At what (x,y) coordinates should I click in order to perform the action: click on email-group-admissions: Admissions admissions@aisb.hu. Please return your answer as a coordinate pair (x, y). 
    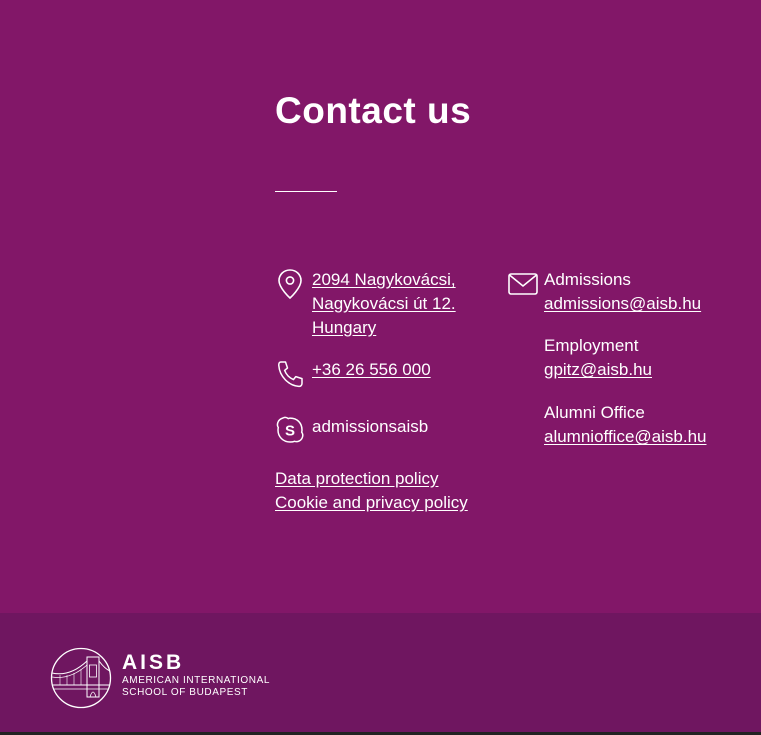
    Looking at the image, I should click on (622, 292).